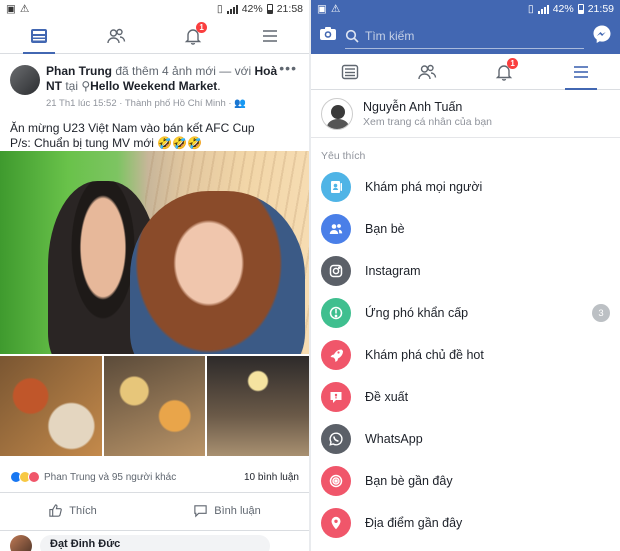 This screenshot has width=620, height=551. What do you see at coordinates (219, 86) in the screenshot?
I see `period: .` at bounding box center [219, 86].